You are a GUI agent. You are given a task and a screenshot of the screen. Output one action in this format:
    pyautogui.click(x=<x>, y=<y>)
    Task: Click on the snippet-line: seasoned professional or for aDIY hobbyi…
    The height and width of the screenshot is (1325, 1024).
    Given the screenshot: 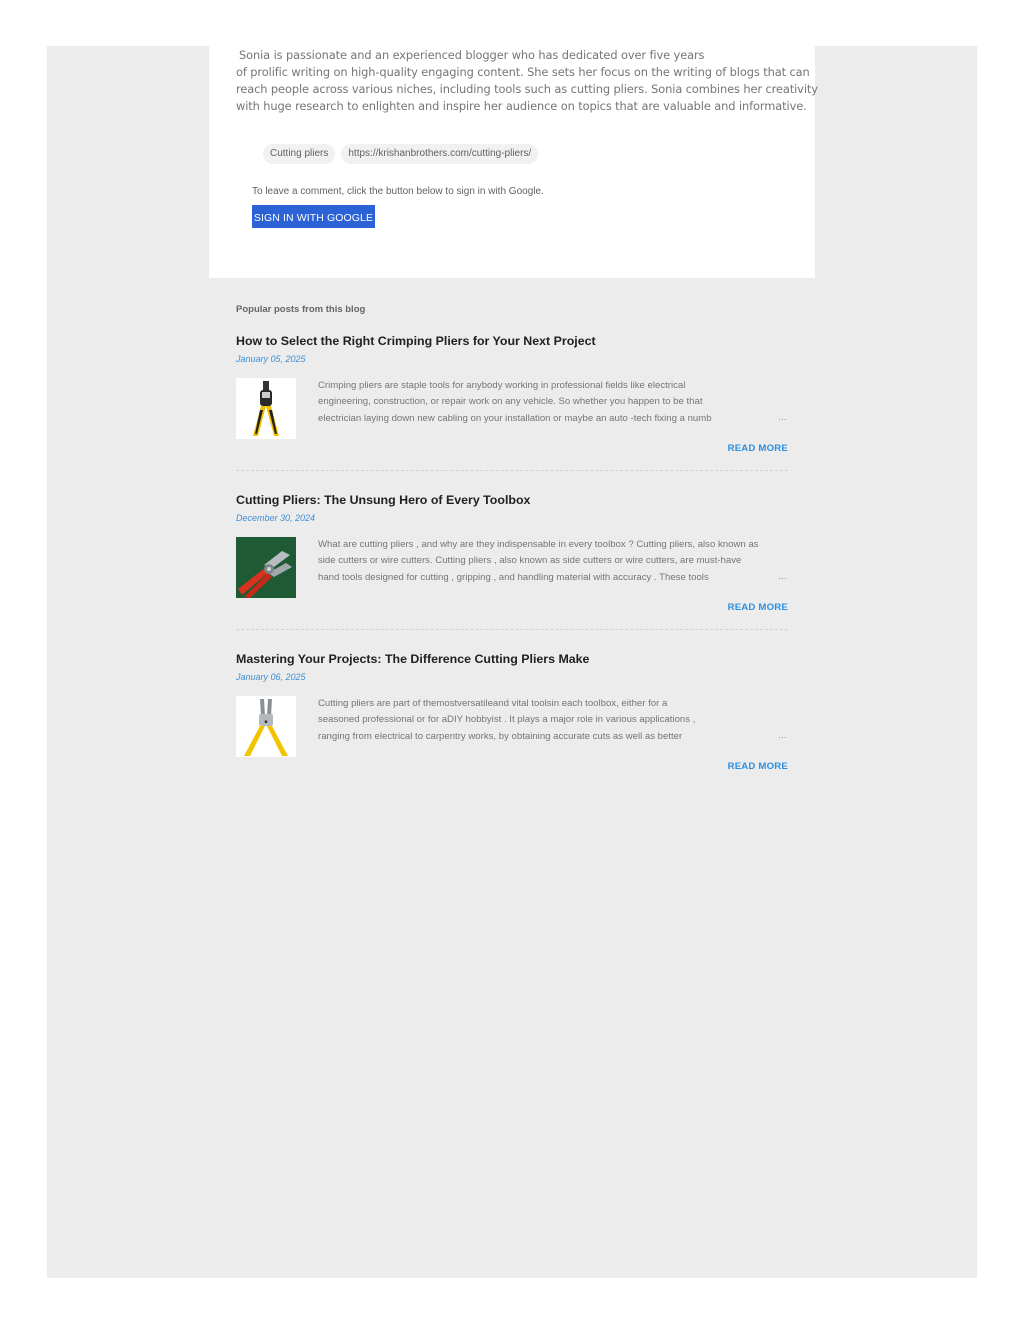 What is the action you would take?
    pyautogui.click(x=507, y=720)
    